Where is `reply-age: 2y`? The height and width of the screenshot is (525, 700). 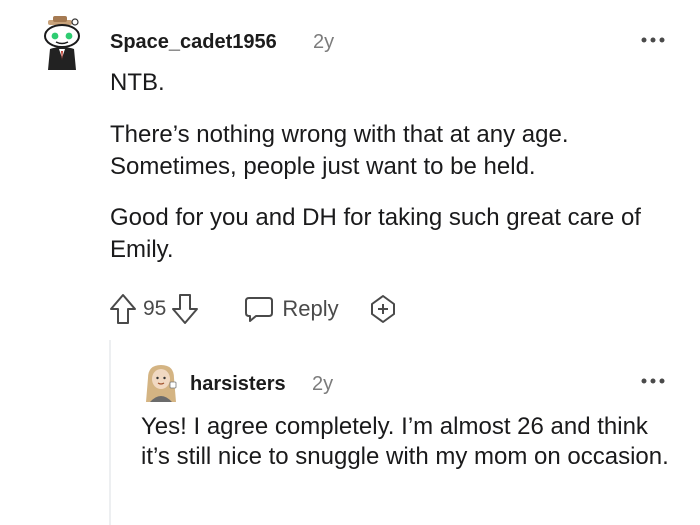
reply-age: 2y is located at coordinates (322, 384).